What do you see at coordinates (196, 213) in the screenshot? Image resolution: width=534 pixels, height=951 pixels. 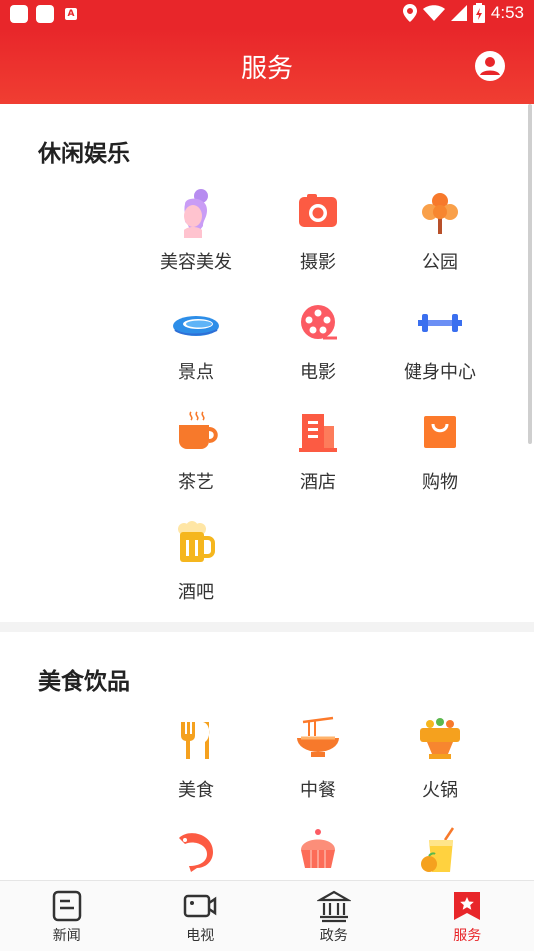 I see `beauty-icon` at bounding box center [196, 213].